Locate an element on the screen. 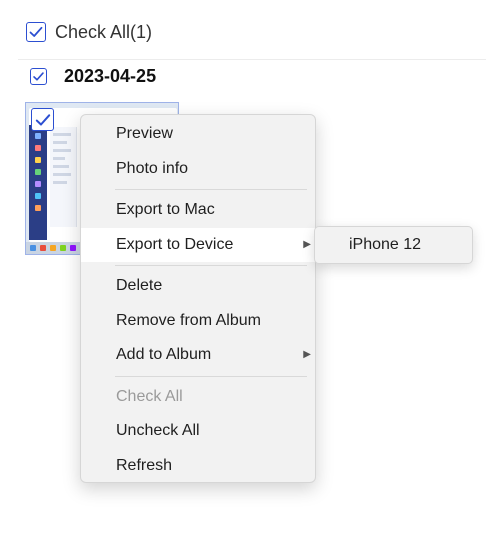  check-all-checkbox is located at coordinates (36, 32).